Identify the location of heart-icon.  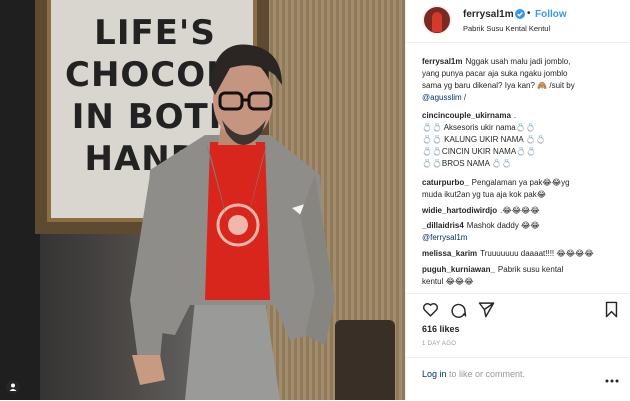
(430, 309).